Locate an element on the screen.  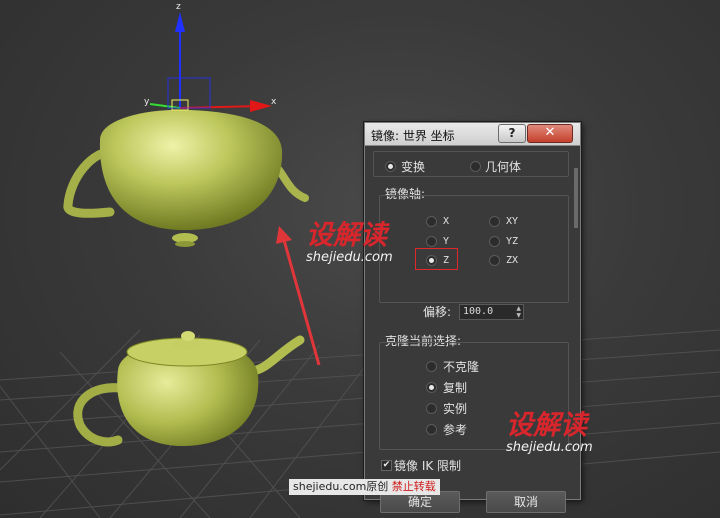
radio-copy is located at coordinates (431, 387).